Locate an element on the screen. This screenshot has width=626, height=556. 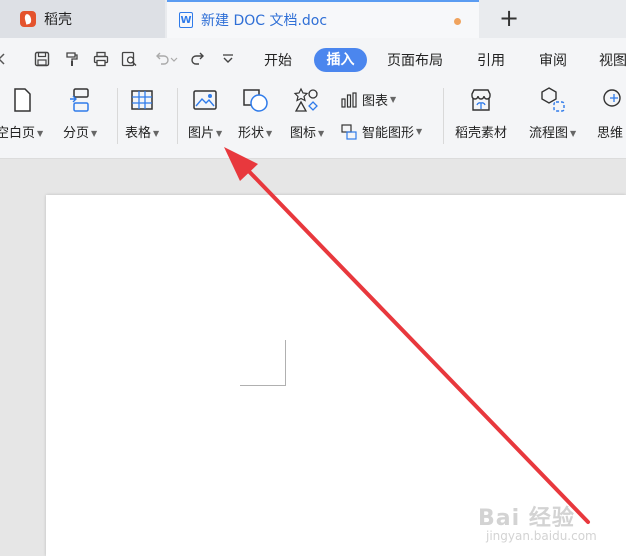
picture-icon is located at coordinates (205, 100).